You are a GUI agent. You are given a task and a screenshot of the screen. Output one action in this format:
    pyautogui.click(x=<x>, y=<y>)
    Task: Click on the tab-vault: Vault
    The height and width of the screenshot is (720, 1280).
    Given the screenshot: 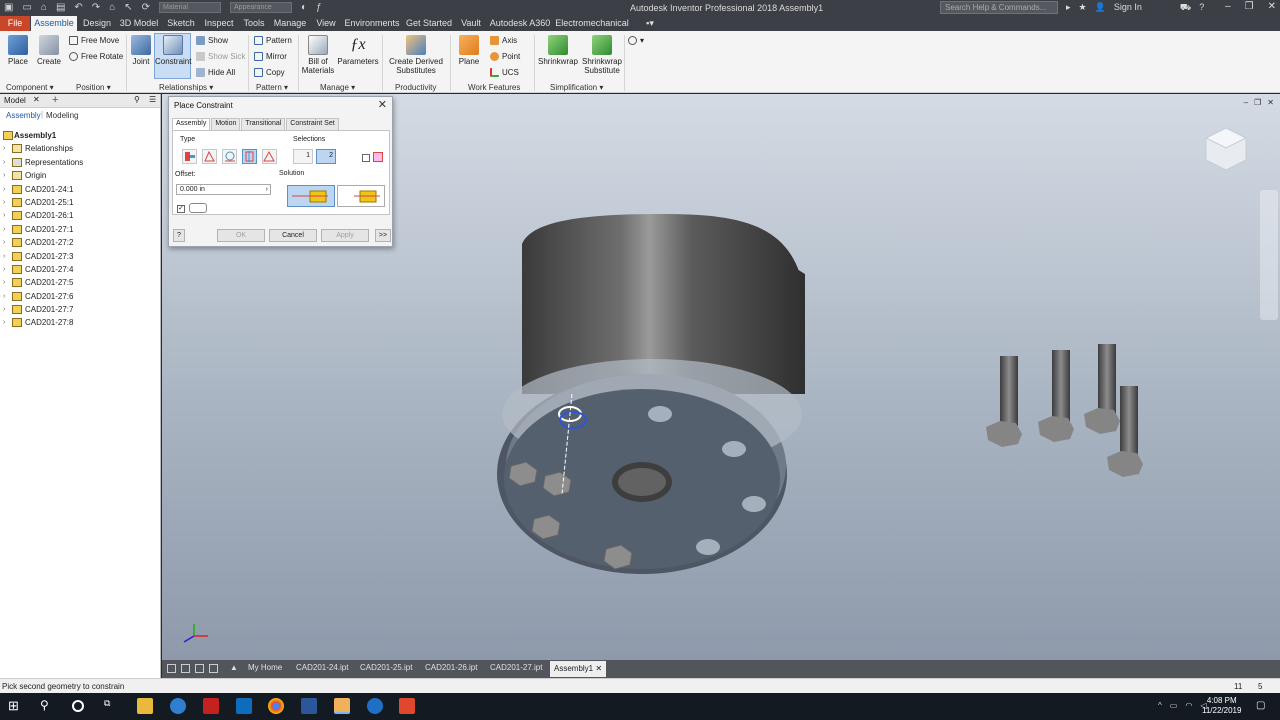 What is the action you would take?
    pyautogui.click(x=471, y=23)
    